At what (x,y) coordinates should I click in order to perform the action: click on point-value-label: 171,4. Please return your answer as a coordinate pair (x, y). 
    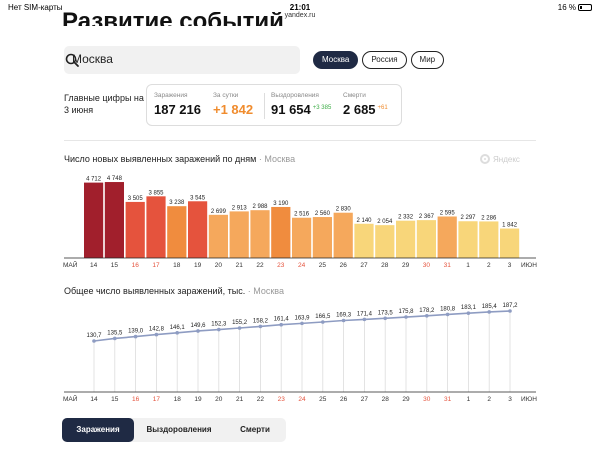
    Looking at the image, I should click on (365, 314).